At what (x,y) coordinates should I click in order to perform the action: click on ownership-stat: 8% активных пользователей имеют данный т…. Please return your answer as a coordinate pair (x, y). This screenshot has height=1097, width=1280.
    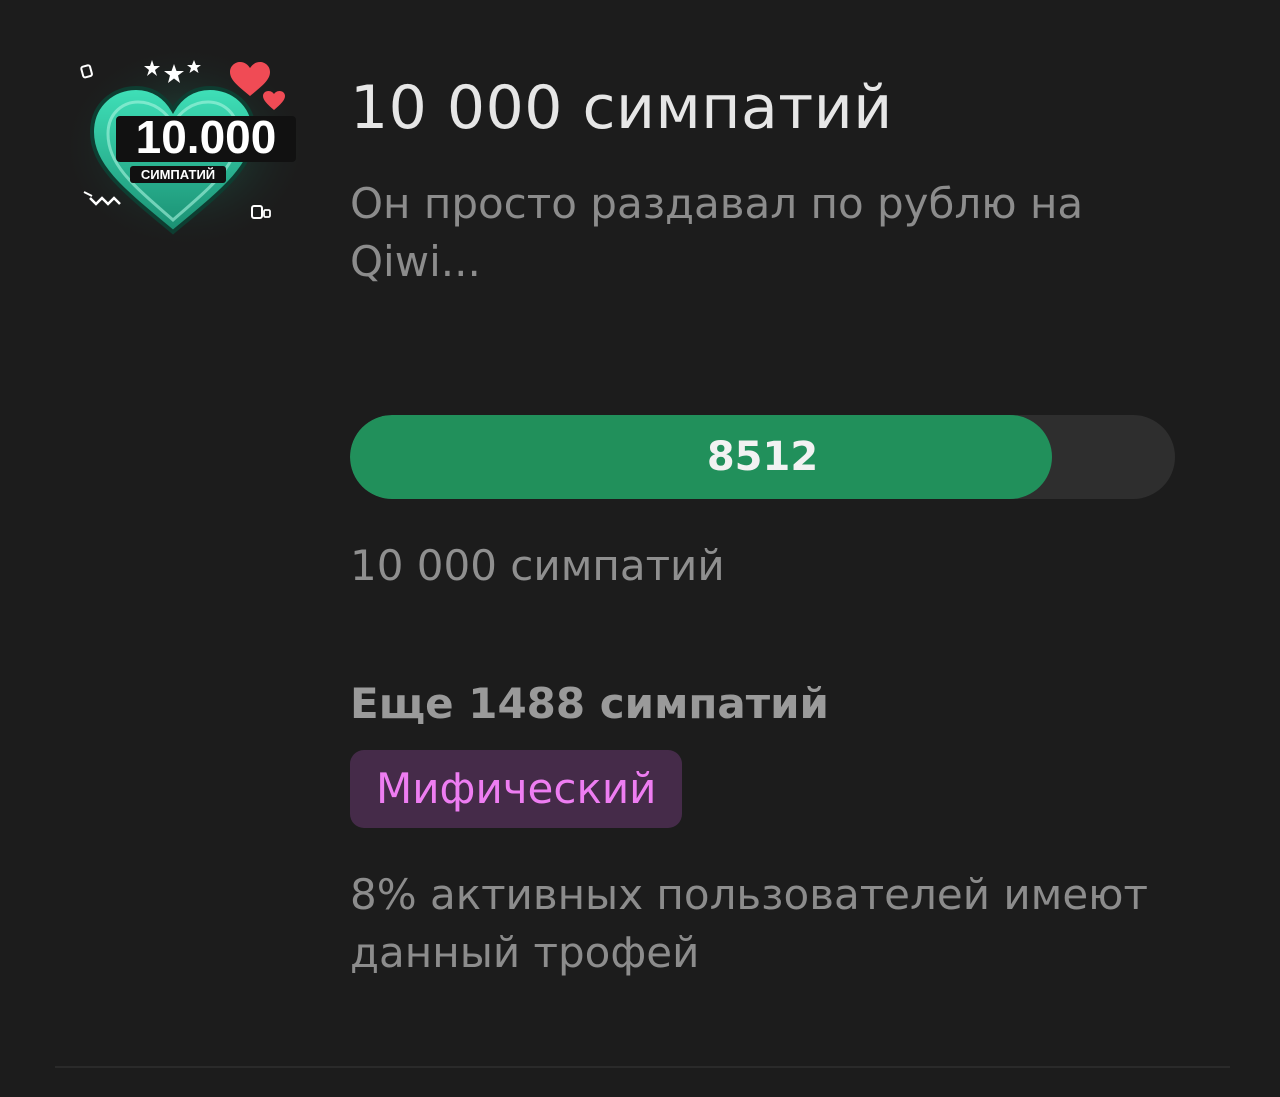
    Looking at the image, I should click on (749, 923).